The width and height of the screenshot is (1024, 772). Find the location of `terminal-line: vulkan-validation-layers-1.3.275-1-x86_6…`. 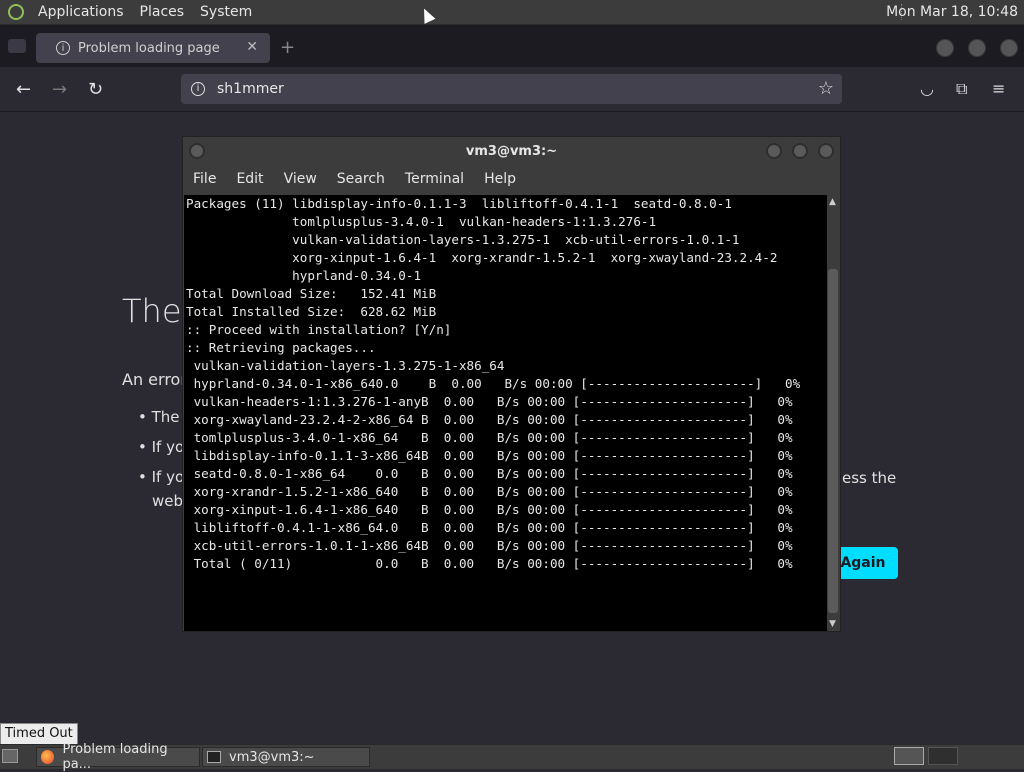

terminal-line: vulkan-validation-layers-1.3.275-1-x86_6… is located at coordinates (345, 365).